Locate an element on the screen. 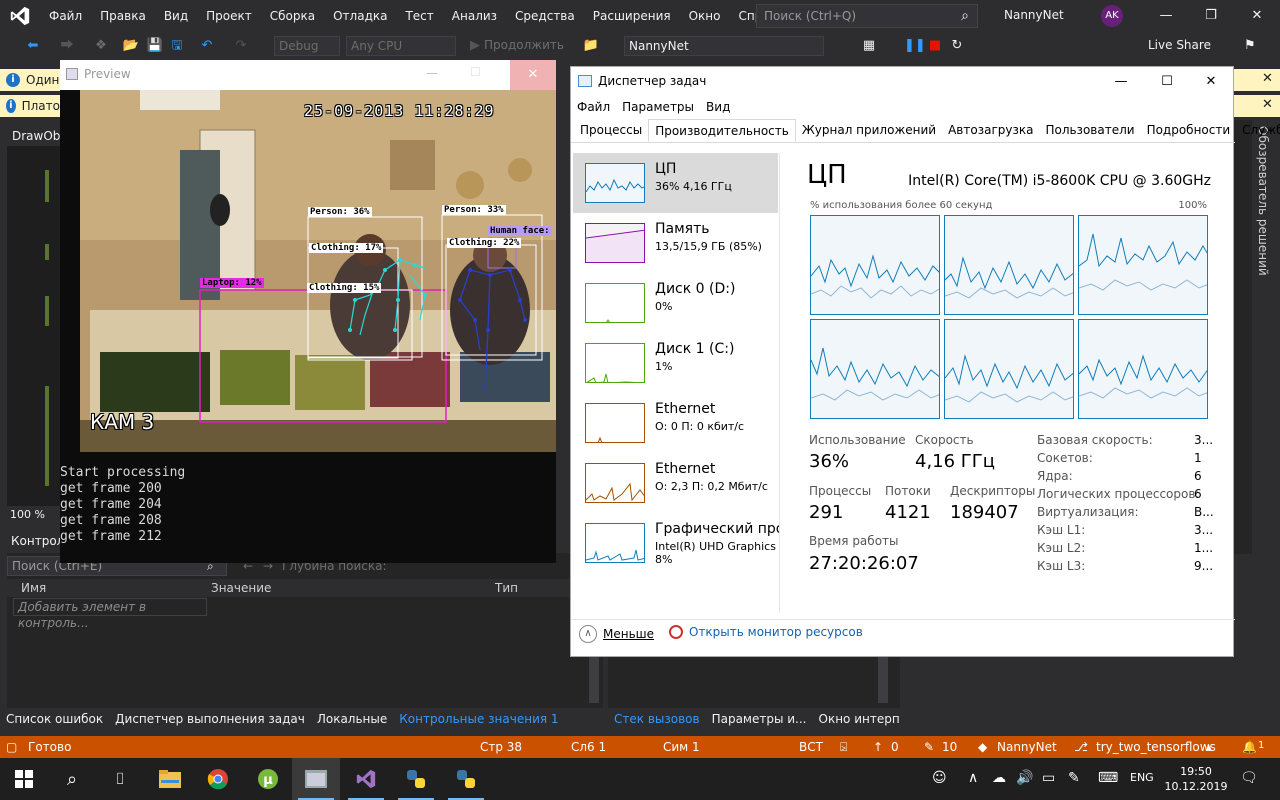  feedback-icon: ⚑ is located at coordinates (1250, 45).